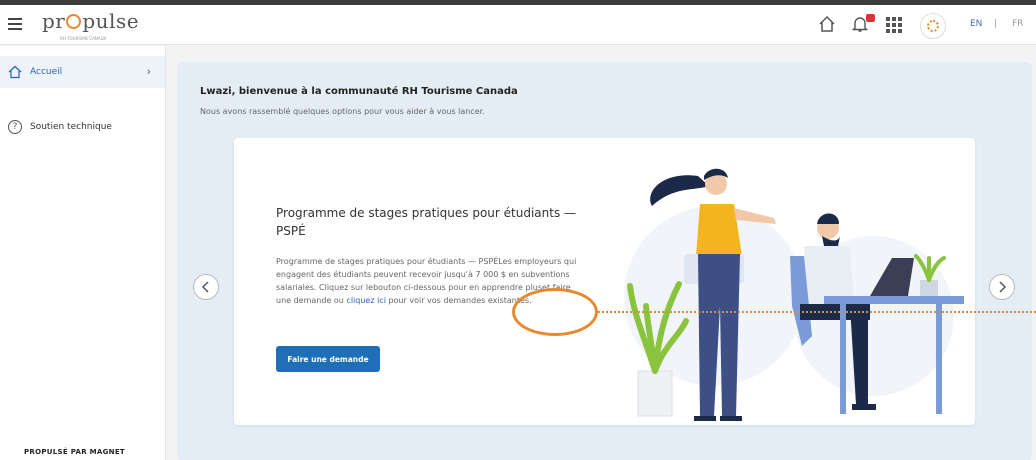  I want to click on help-icon: ?, so click(15, 127).